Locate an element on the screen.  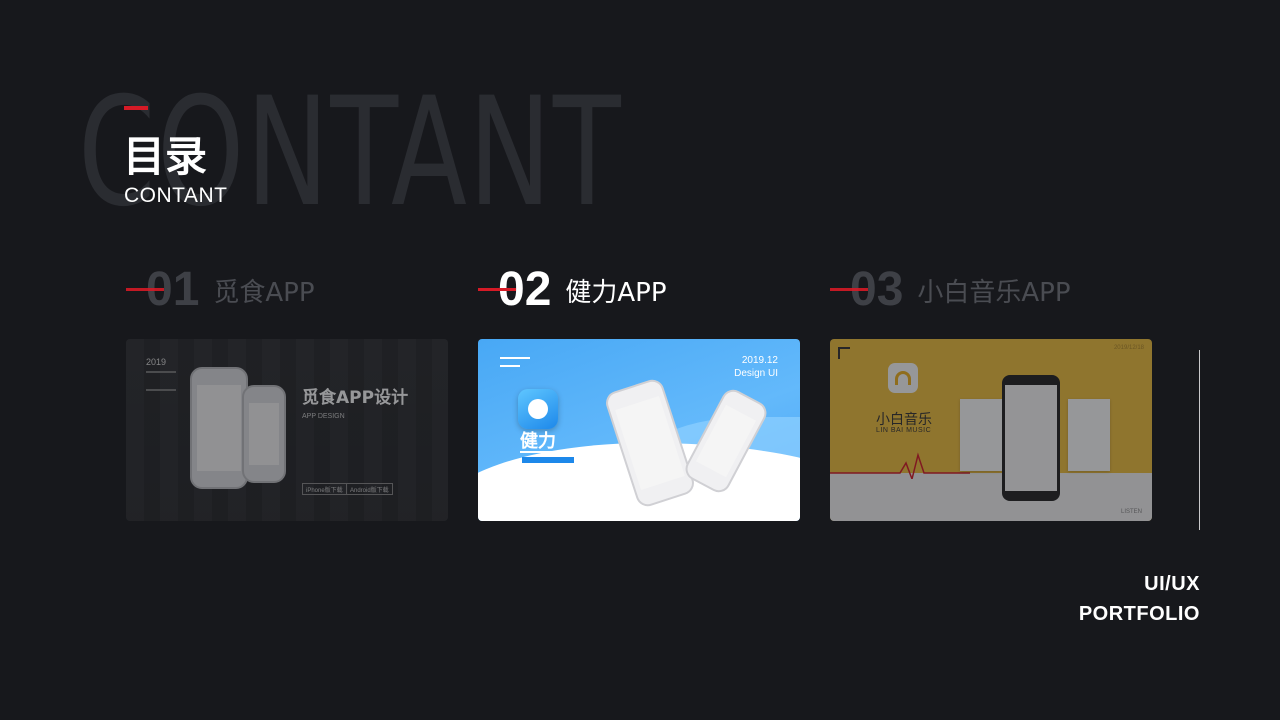
accent-bar is located at coordinates (548, 460).